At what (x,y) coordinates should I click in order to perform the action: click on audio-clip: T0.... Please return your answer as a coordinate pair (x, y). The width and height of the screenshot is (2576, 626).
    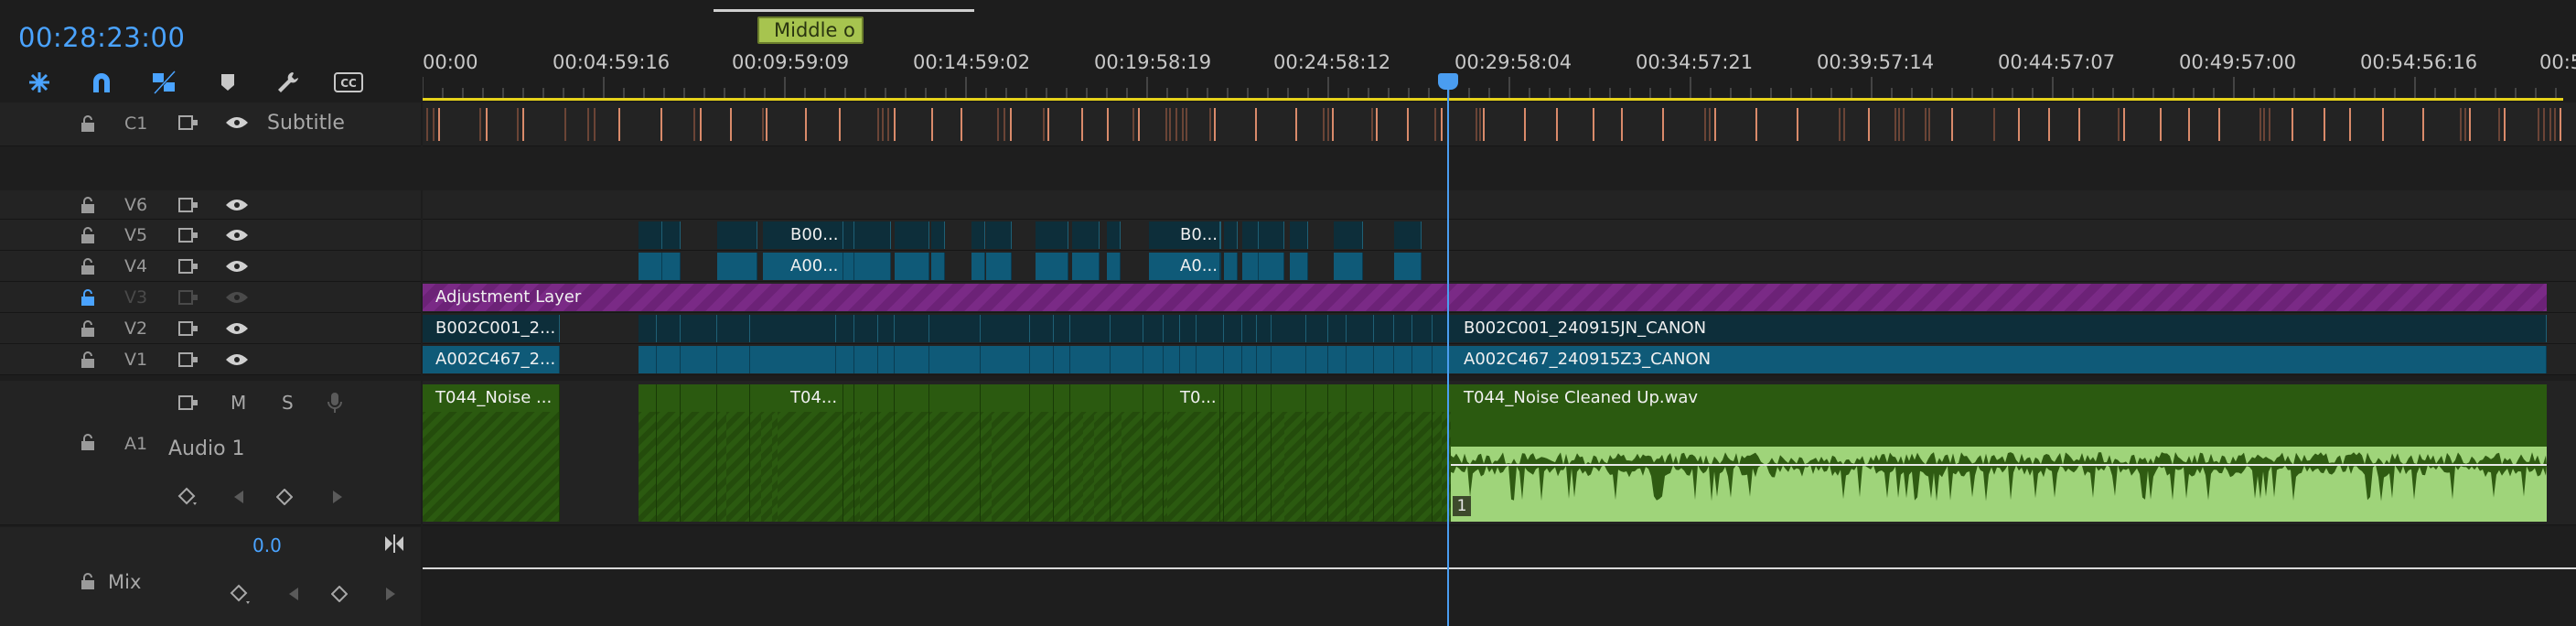
    Looking at the image, I should click on (1194, 453).